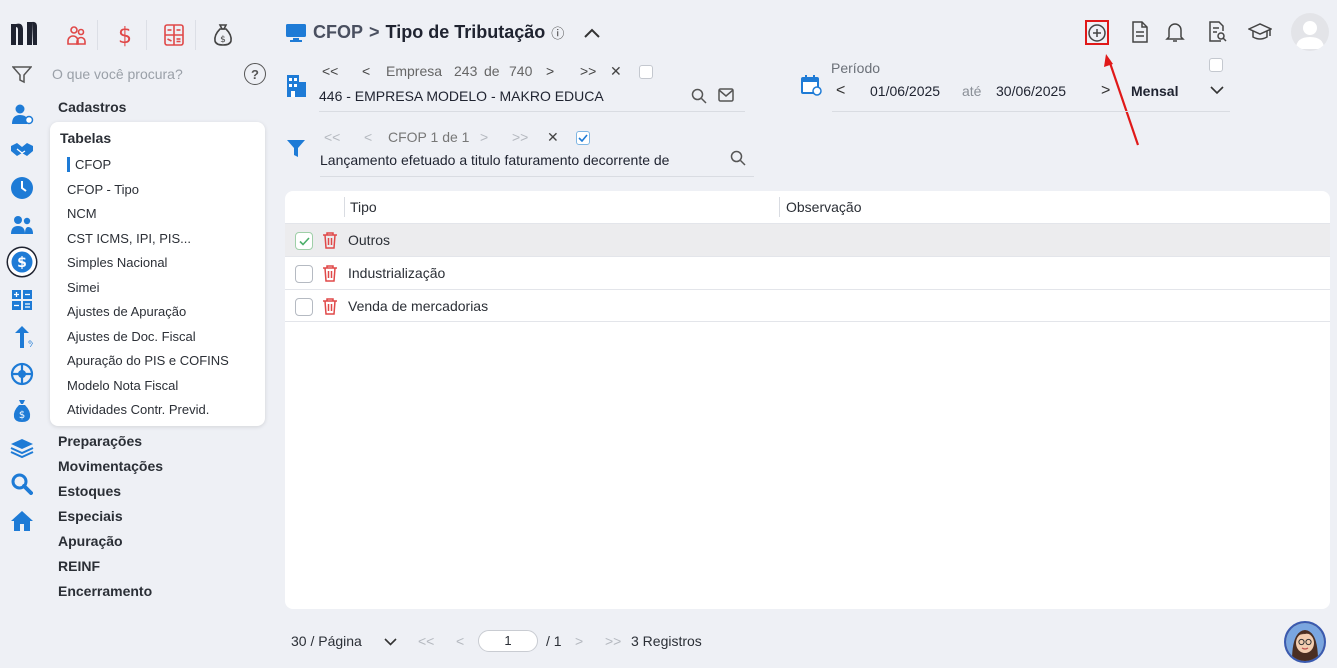 Image resolution: width=1337 pixels, height=668 pixels. Describe the element at coordinates (22, 300) in the screenshot. I see `calculator-nav-icon` at that location.